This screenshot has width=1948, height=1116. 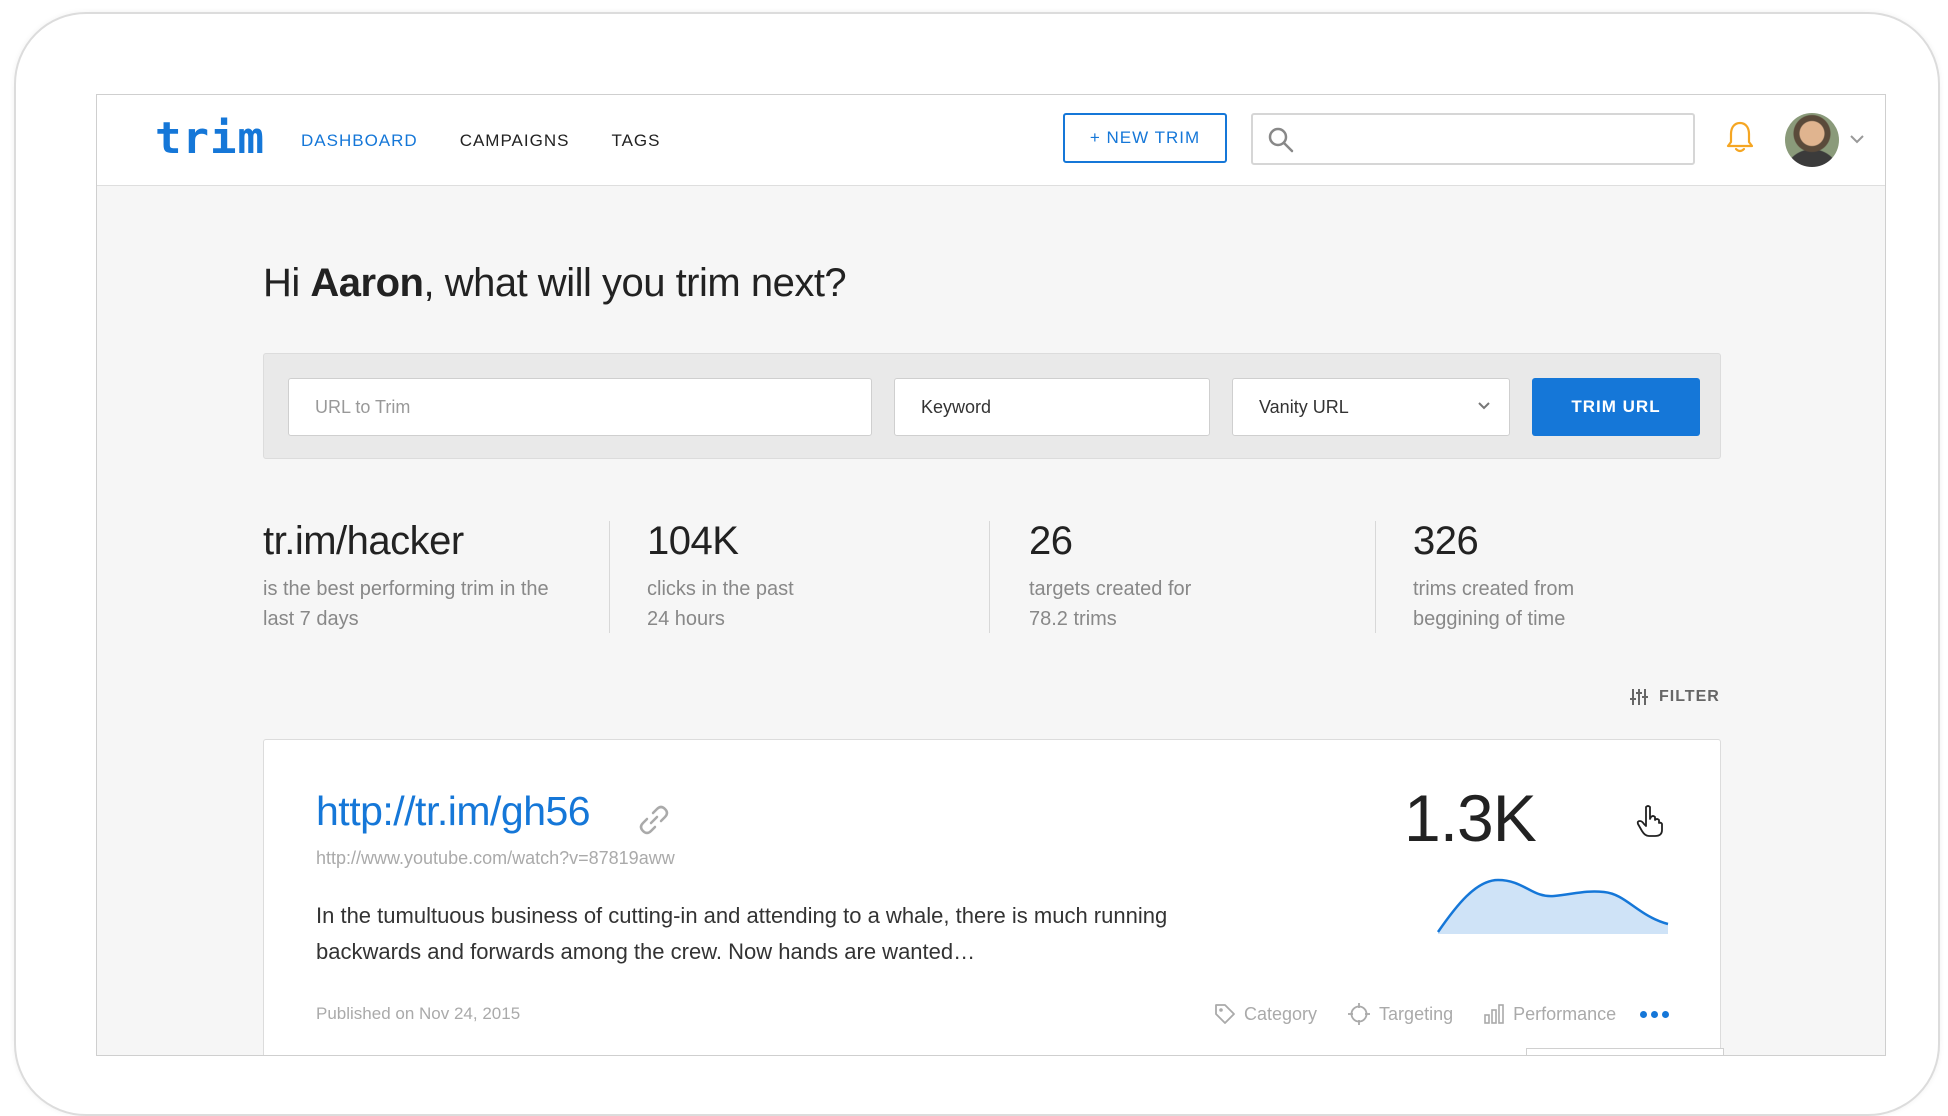 I want to click on trim-card-actions: Category Targeting Performance, so click(x=1442, y=1014).